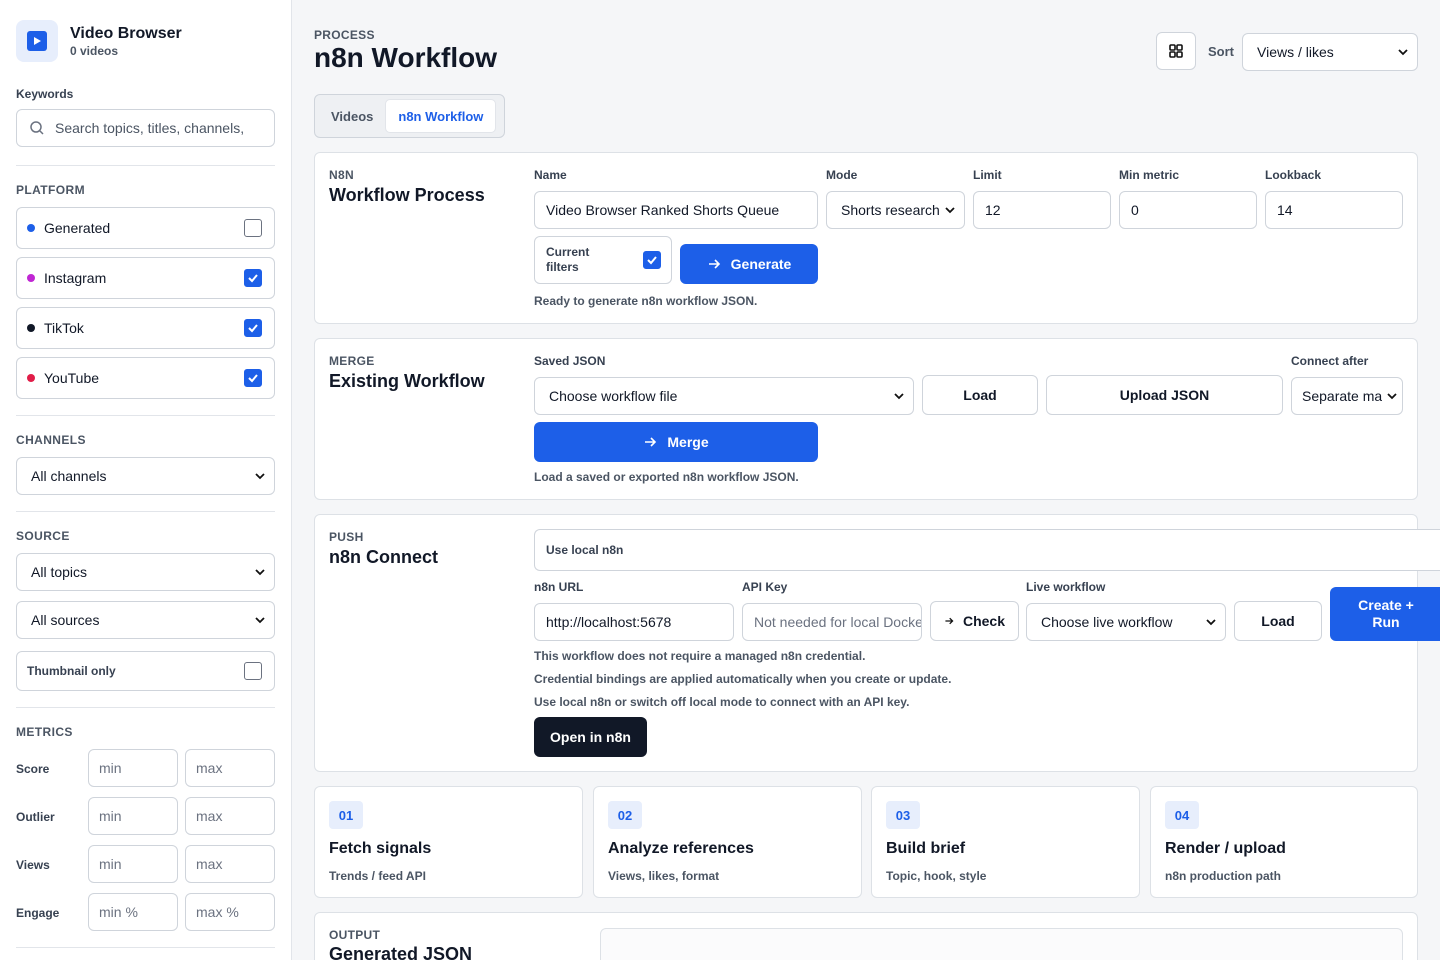 This screenshot has width=1440, height=960. What do you see at coordinates (1001, 944) in the screenshot?
I see `json-output-area` at bounding box center [1001, 944].